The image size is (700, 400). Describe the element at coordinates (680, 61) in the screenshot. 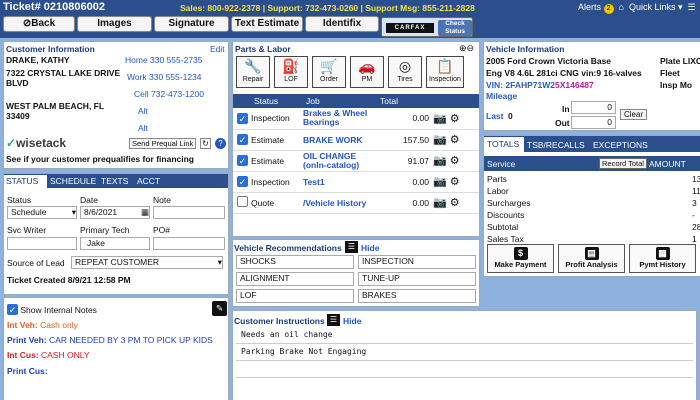

I see `vehicle-plate: Plate LIXC` at that location.